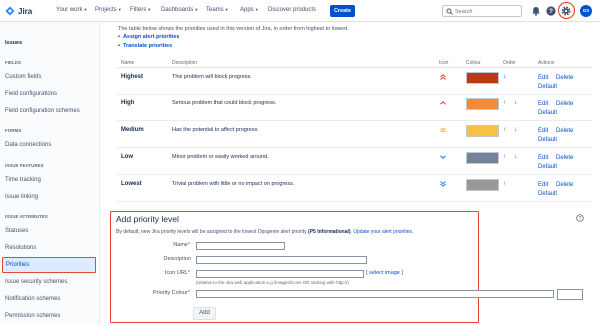 The height and width of the screenshot is (325, 600). Describe the element at coordinates (570, 294) in the screenshot. I see `colour-picker-box` at that location.